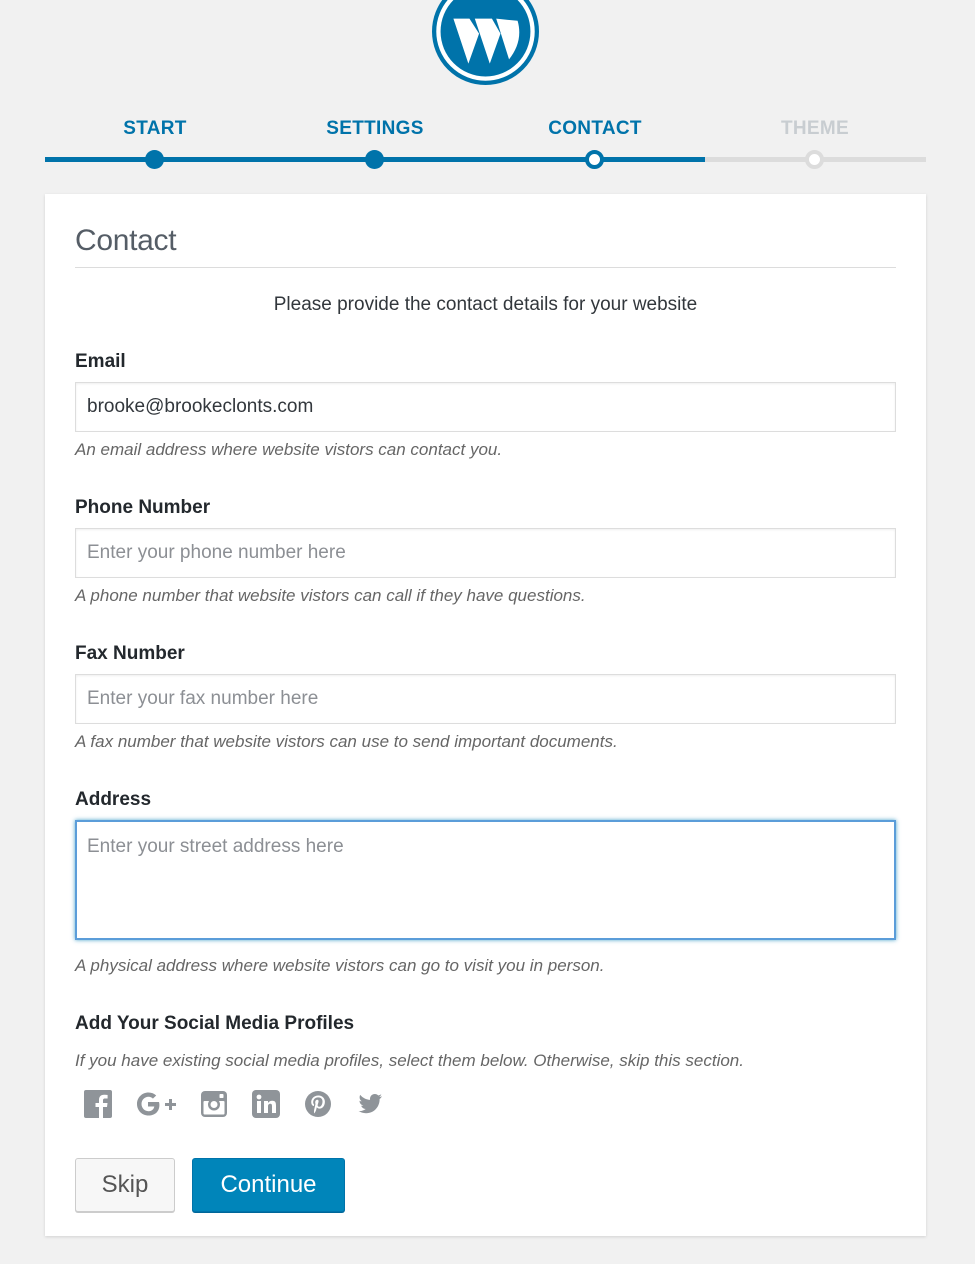  What do you see at coordinates (154, 159) in the screenshot?
I see `step-dot-start` at bounding box center [154, 159].